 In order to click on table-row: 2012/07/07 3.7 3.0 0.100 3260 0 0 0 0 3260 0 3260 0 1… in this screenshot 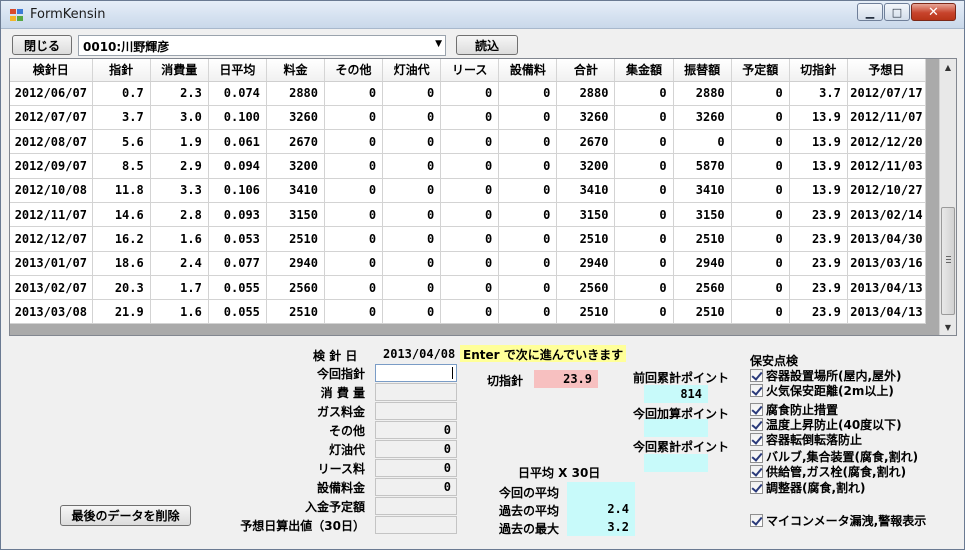, I will do `click(468, 118)`.